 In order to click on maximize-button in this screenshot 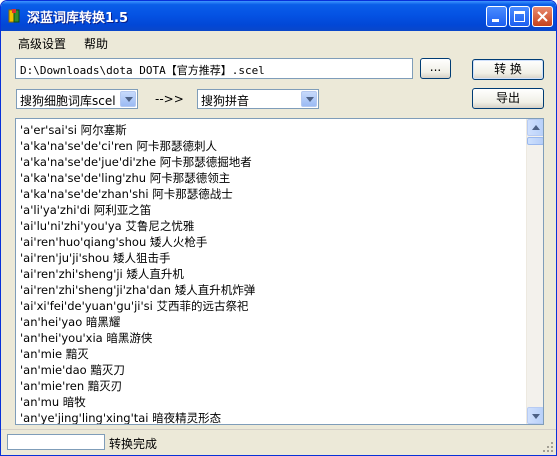, I will do `click(519, 16)`.